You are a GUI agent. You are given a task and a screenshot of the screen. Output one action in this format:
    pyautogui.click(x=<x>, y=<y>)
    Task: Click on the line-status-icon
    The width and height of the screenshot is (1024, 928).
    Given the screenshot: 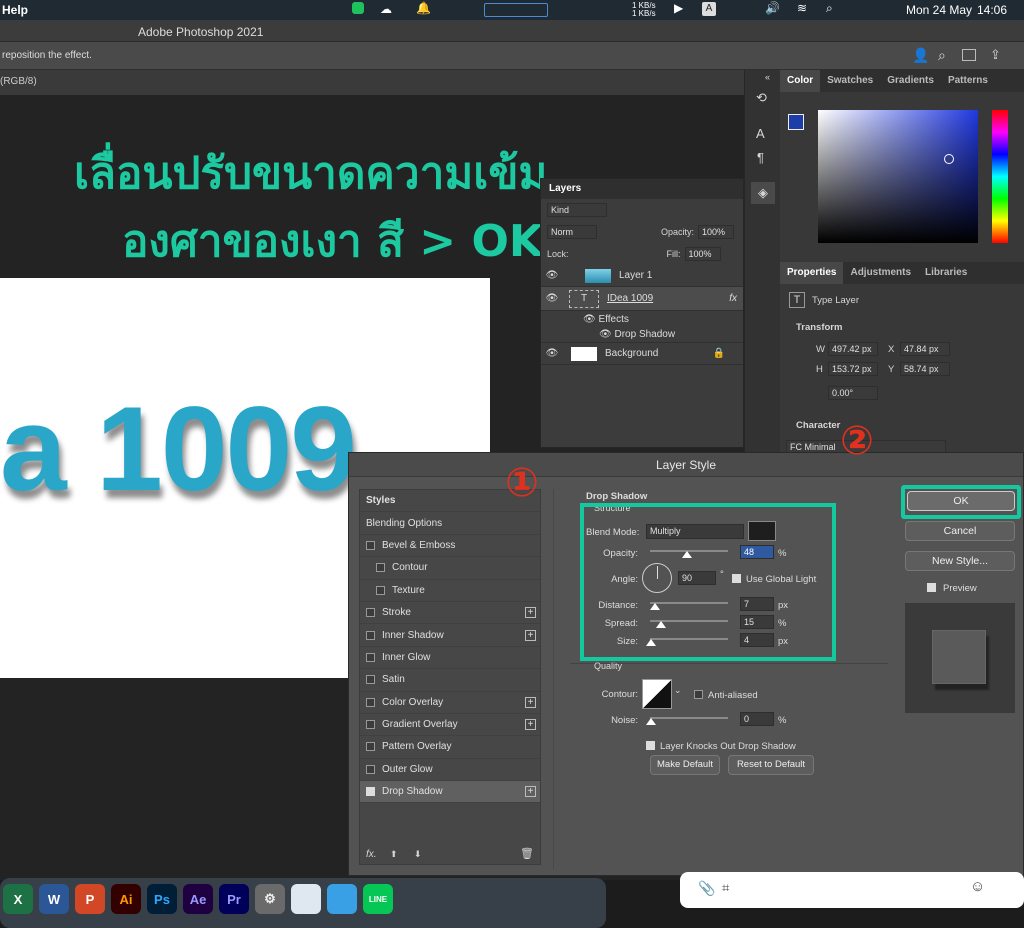 What is the action you would take?
    pyautogui.click(x=358, y=8)
    